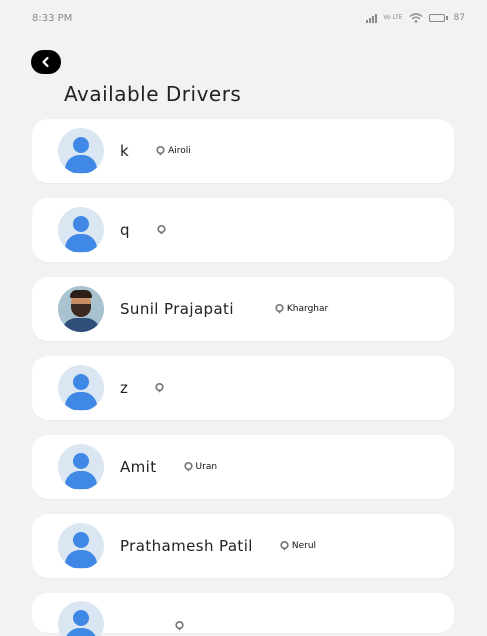 The image size is (487, 636). What do you see at coordinates (304, 546) in the screenshot?
I see `location-label: Nerul` at bounding box center [304, 546].